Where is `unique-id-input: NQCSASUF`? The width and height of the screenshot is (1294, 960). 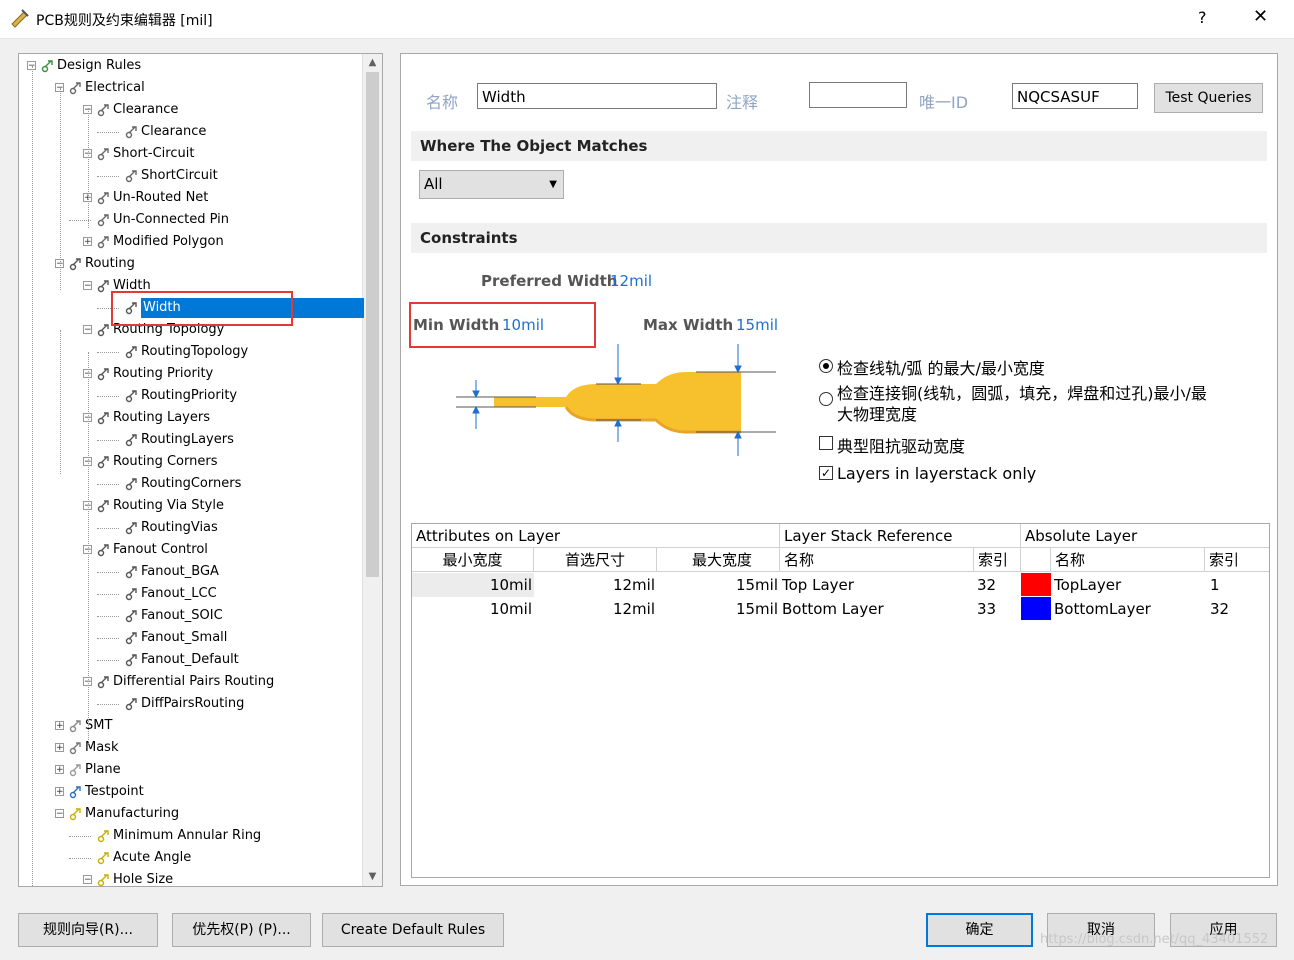 unique-id-input: NQCSASUF is located at coordinates (1075, 96).